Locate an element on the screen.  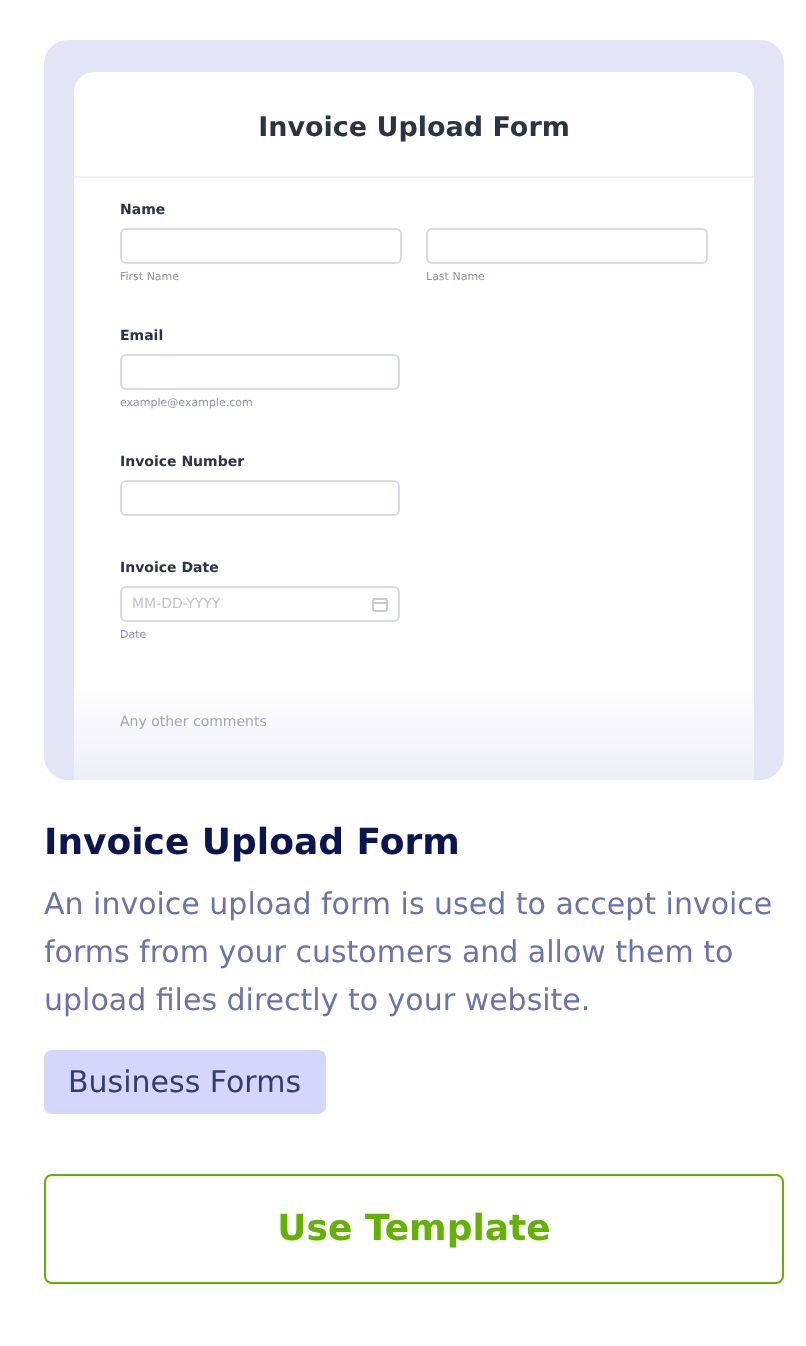
calendar-icon is located at coordinates (380, 604).